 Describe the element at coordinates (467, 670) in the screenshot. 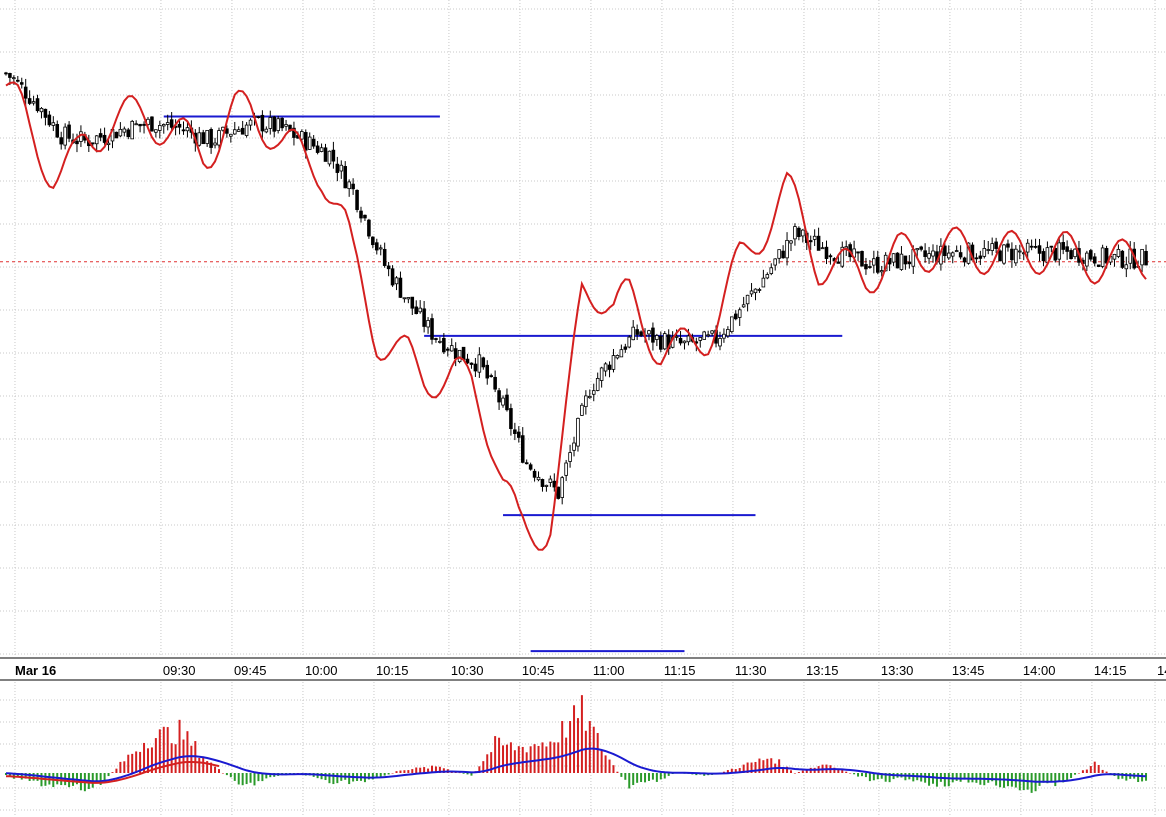

I see `time-tick-label: 10:30` at that location.